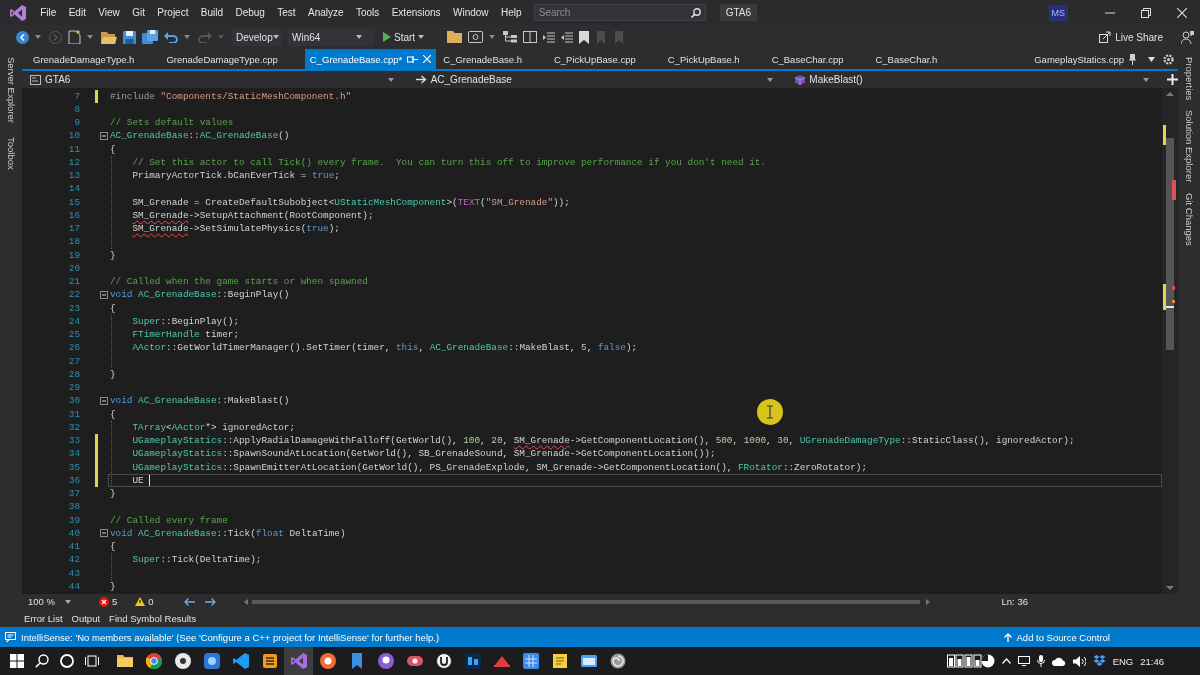 This screenshot has width=1200, height=675. I want to click on search-field: Search, so click(619, 12).